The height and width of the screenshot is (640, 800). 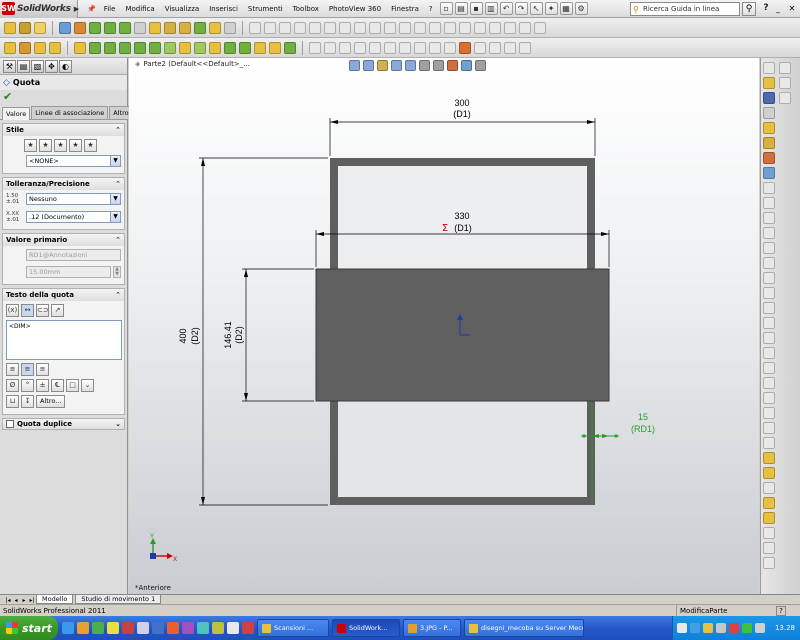 I want to click on select-arrow-icon: ↖, so click(x=536, y=8).